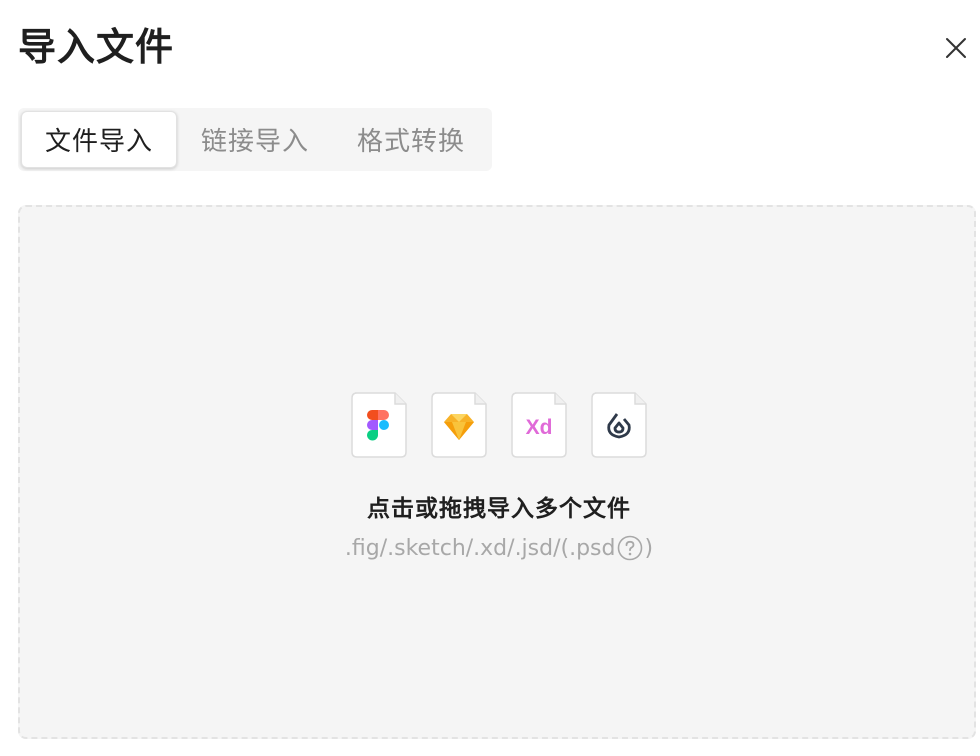 This screenshot has width=980, height=756. I want to click on close-icon, so click(956, 48).